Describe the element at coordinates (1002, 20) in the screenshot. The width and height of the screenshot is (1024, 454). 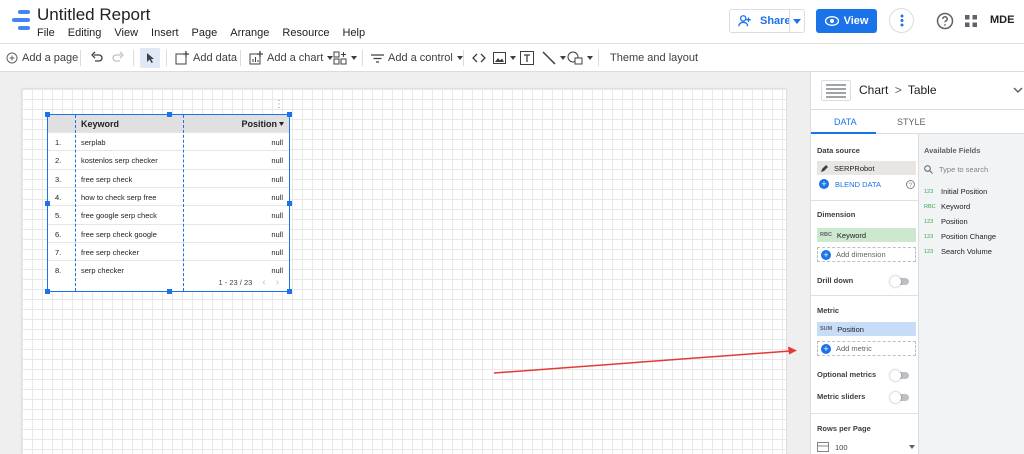
I see `user-account: MDE` at that location.